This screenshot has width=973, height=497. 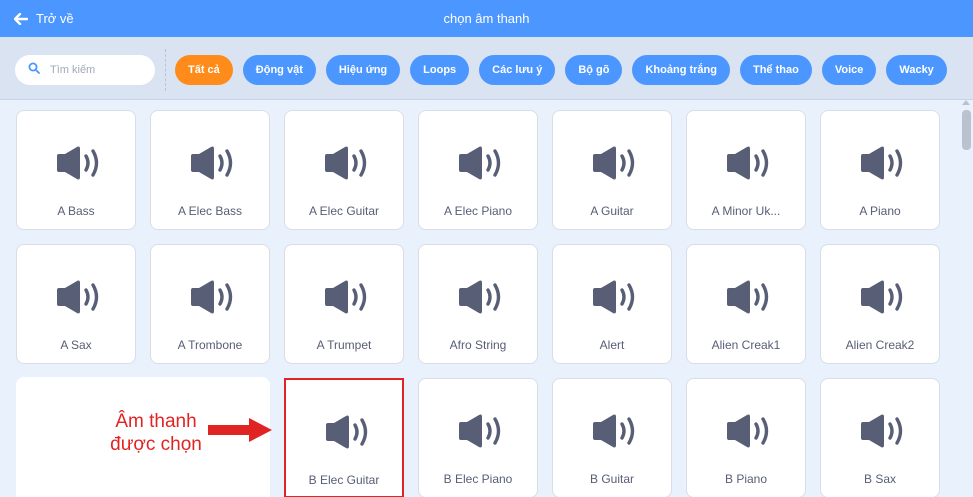 I want to click on sound-name: A Elec Piano, so click(x=478, y=211).